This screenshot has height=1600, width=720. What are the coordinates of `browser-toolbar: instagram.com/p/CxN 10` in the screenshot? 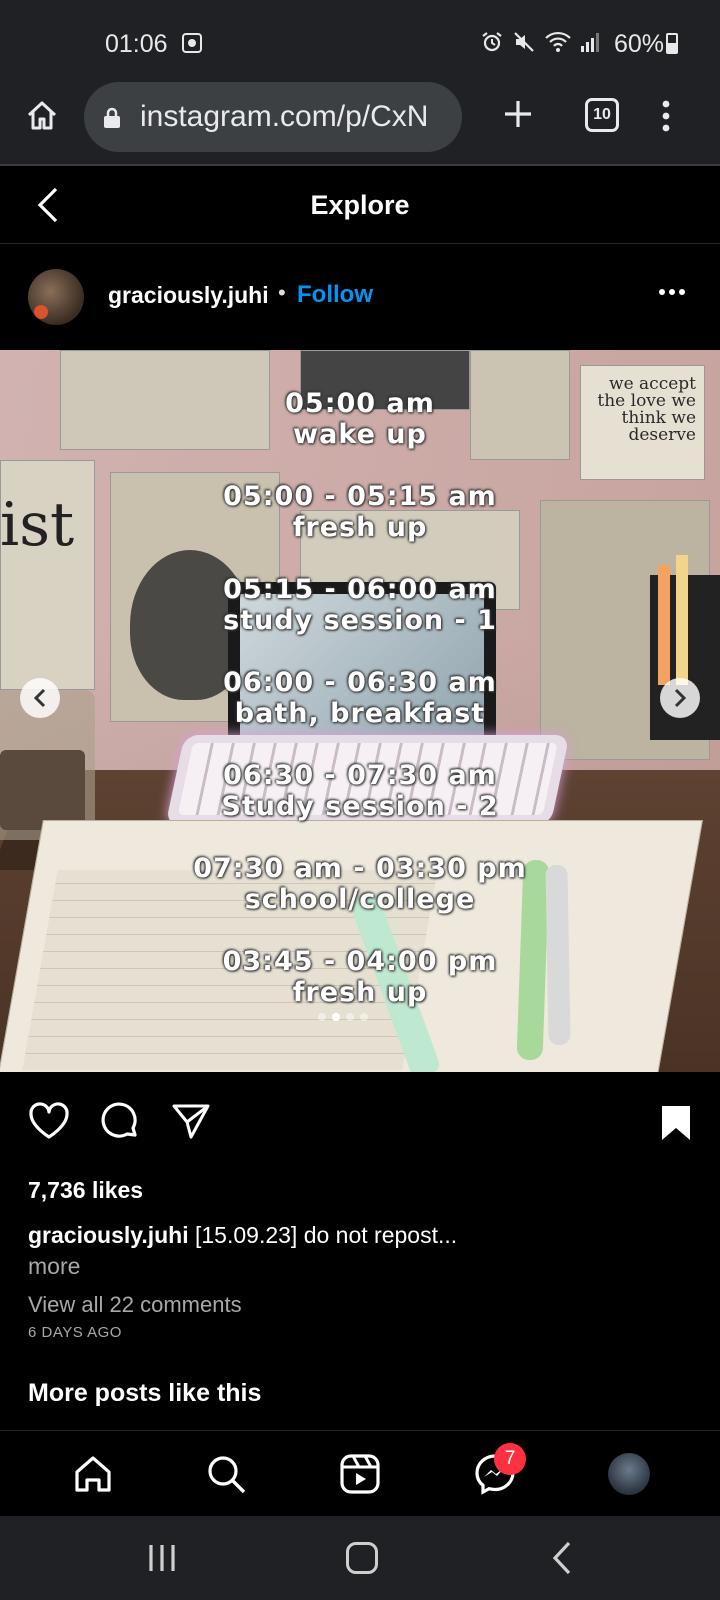 It's located at (360, 123).